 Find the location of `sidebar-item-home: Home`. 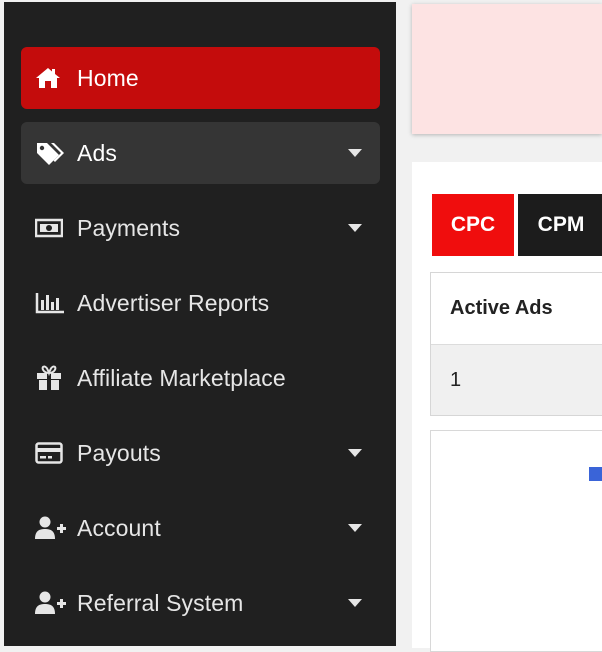

sidebar-item-home: Home is located at coordinates (200, 78).